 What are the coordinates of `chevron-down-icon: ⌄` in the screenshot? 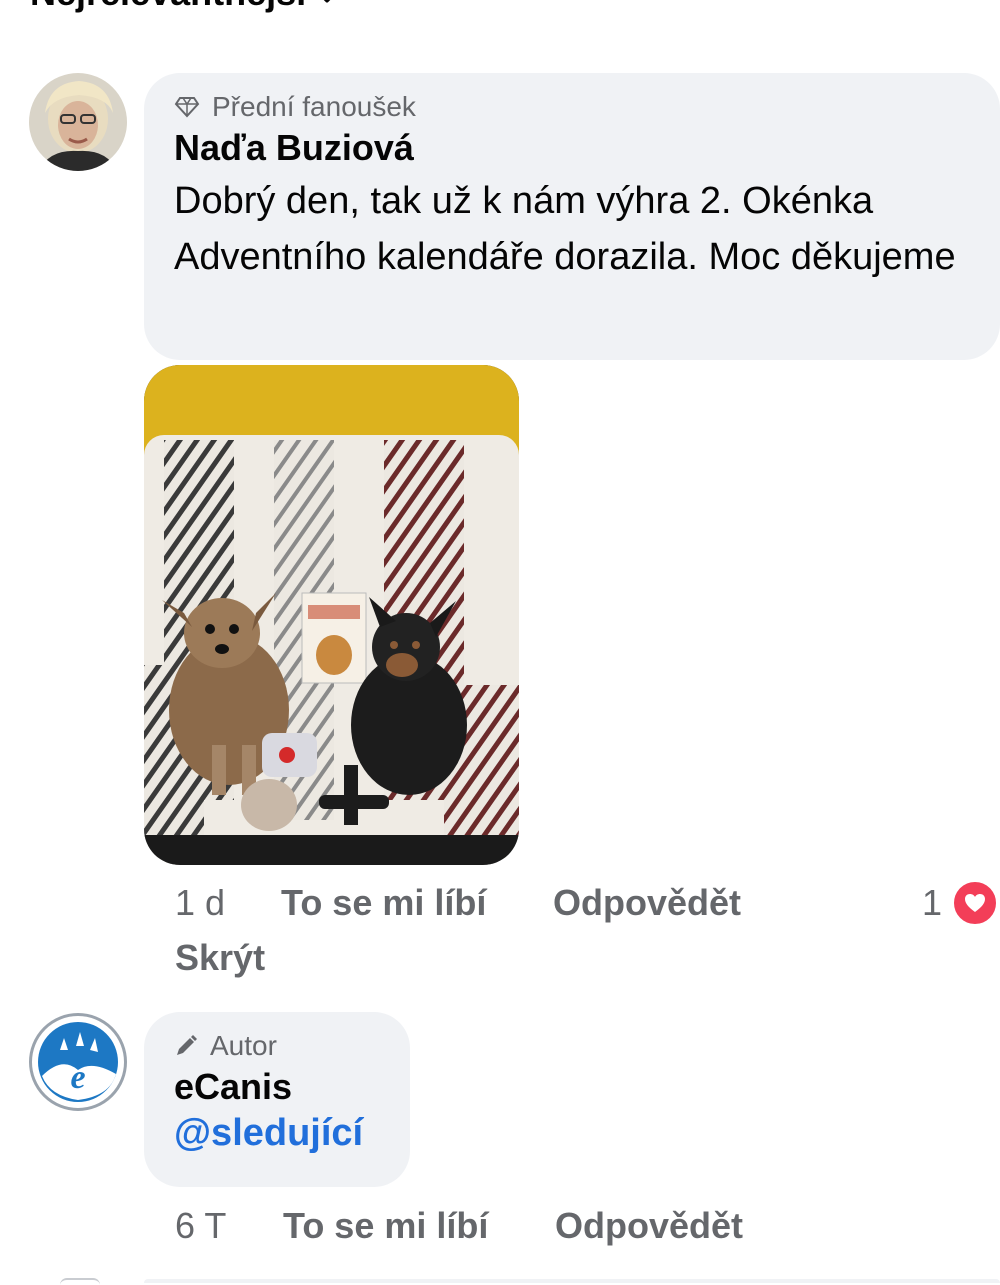 It's located at (327, 4).